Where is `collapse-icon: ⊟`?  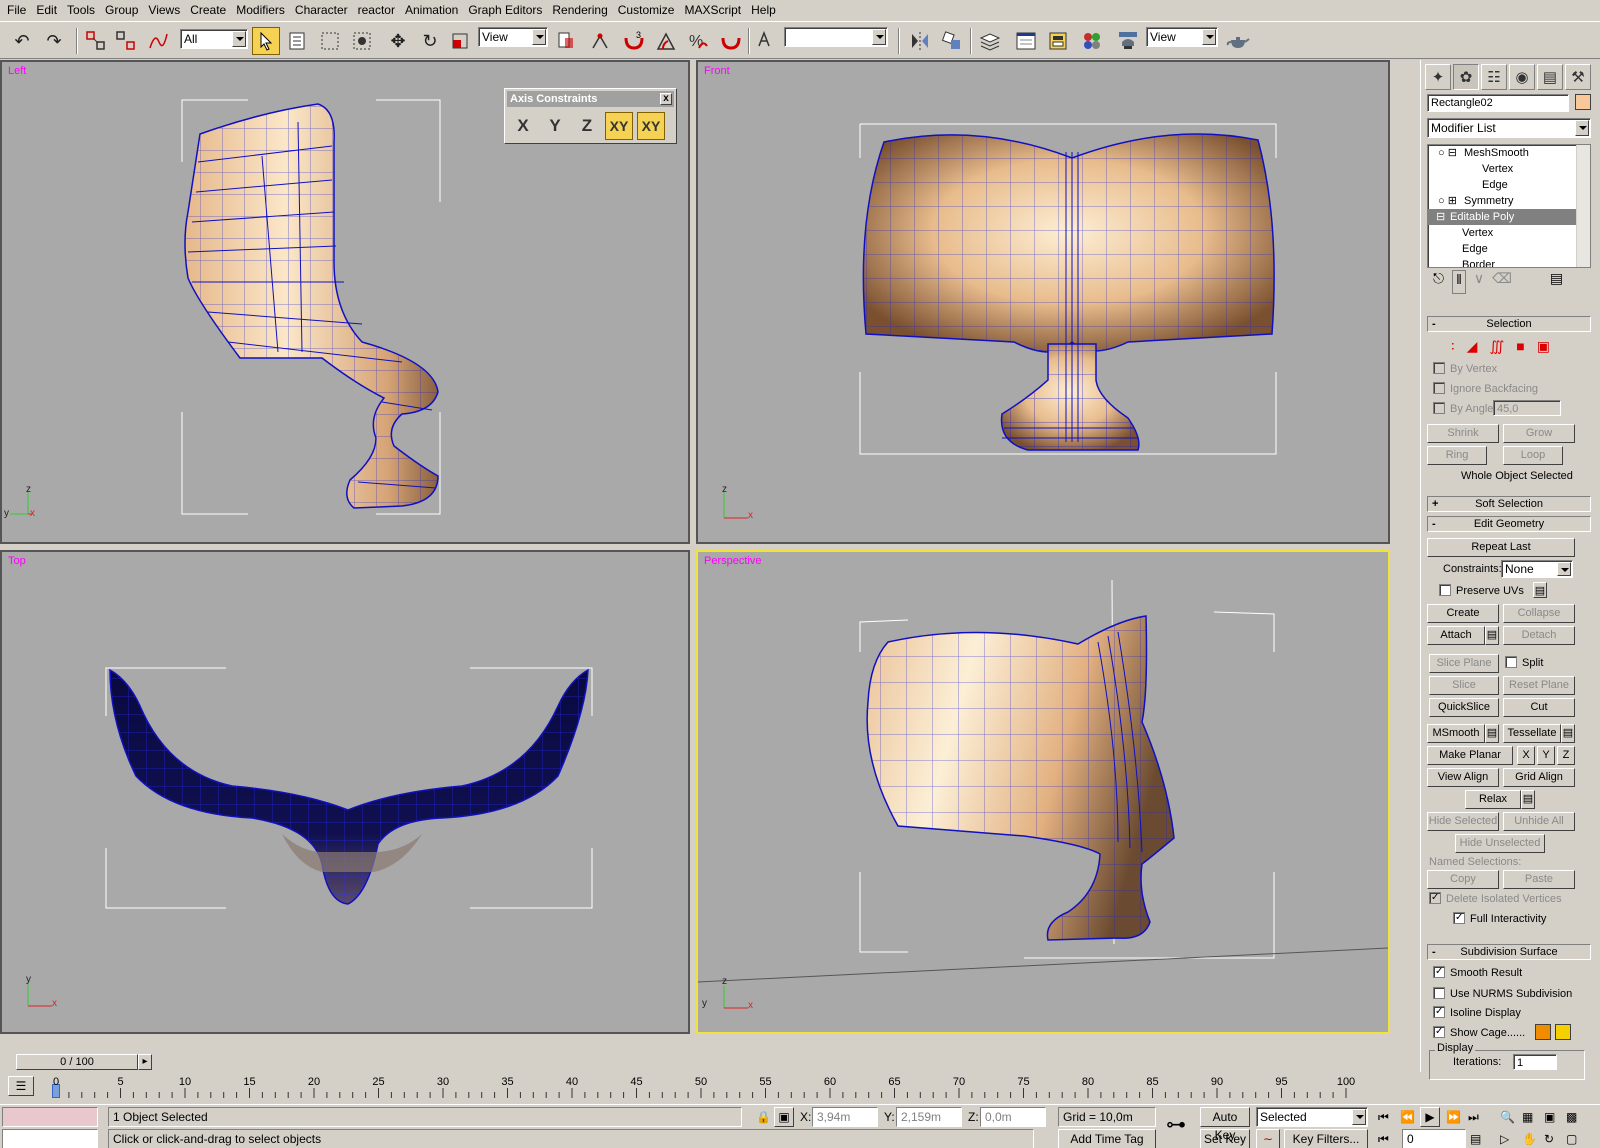
collapse-icon: ⊟ is located at coordinates (1443, 217).